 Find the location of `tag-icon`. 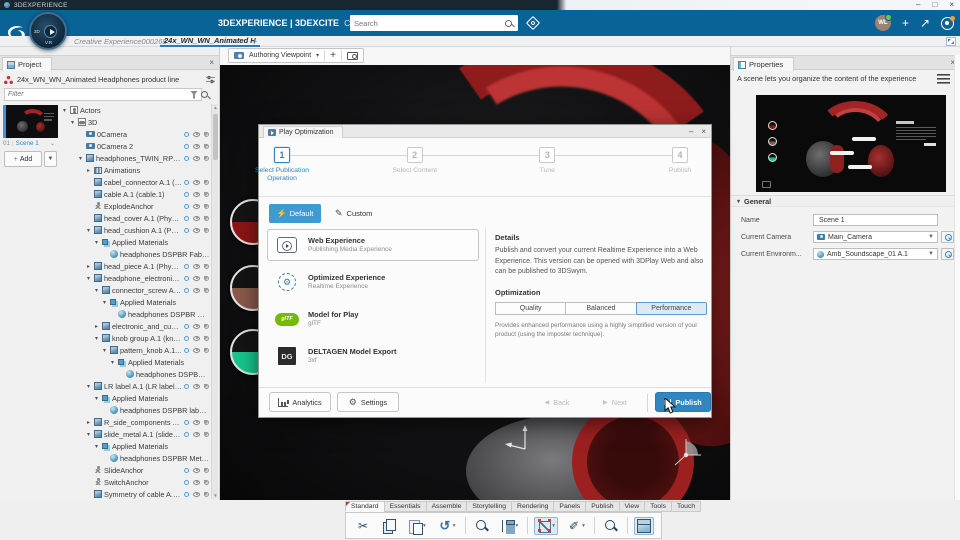

tag-icon is located at coordinates (533, 23).